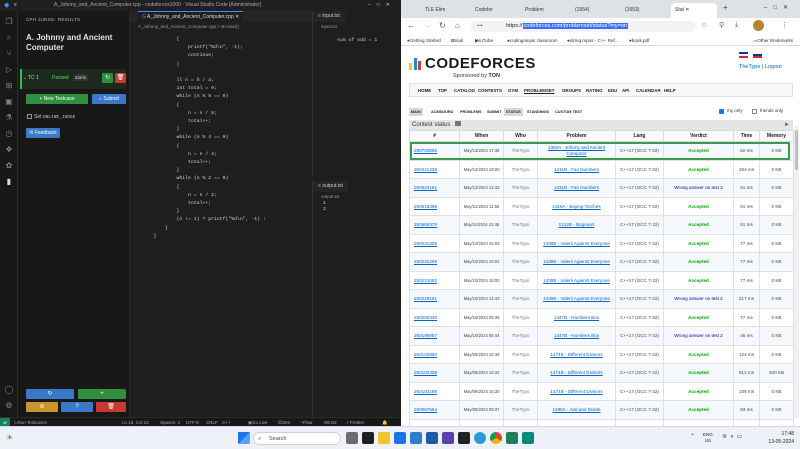  I want to click on submission-id-link: 260618396, so click(434, 206).